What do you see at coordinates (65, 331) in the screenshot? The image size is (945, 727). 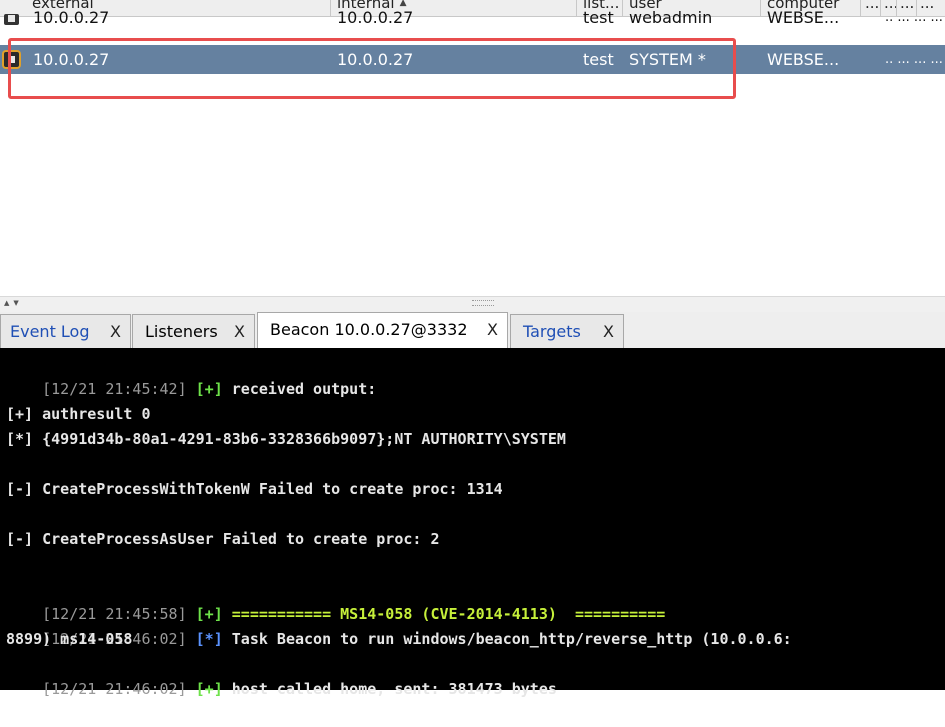 I see `tab-event-log: Event Log X` at bounding box center [65, 331].